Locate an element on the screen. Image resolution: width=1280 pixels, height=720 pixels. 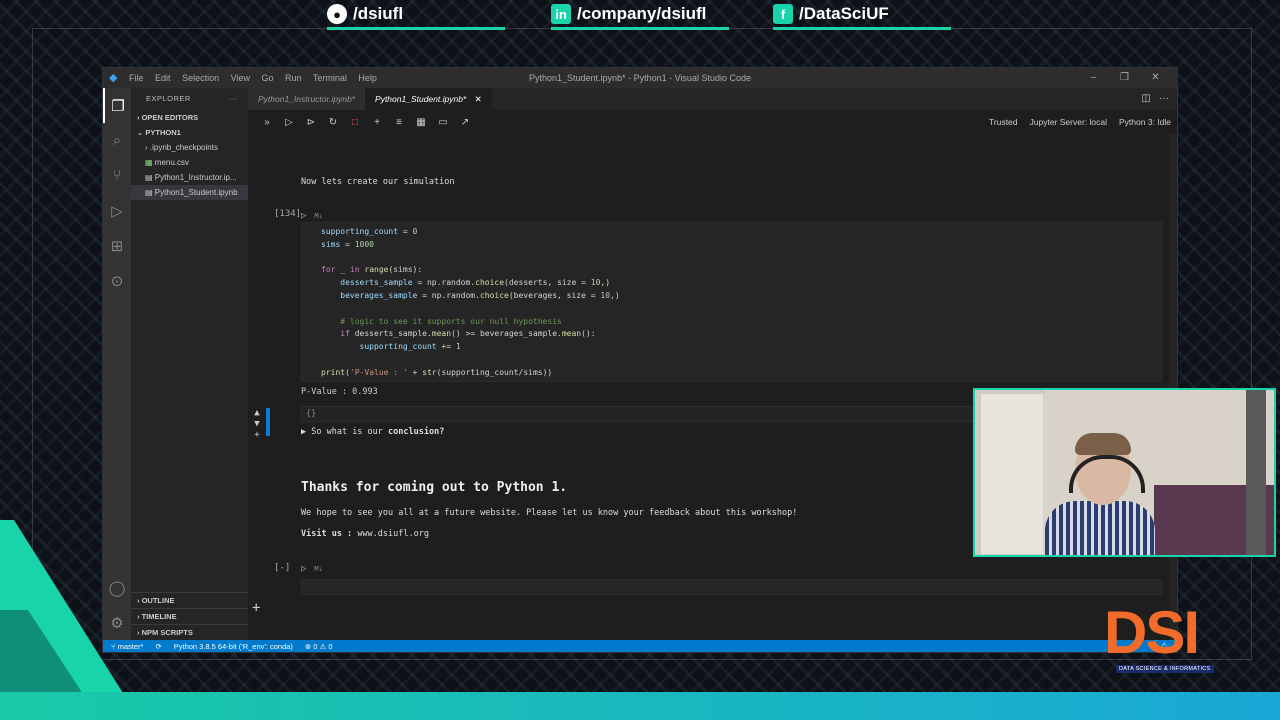
close-tab-icon: ✕ is located at coordinates (478, 99).